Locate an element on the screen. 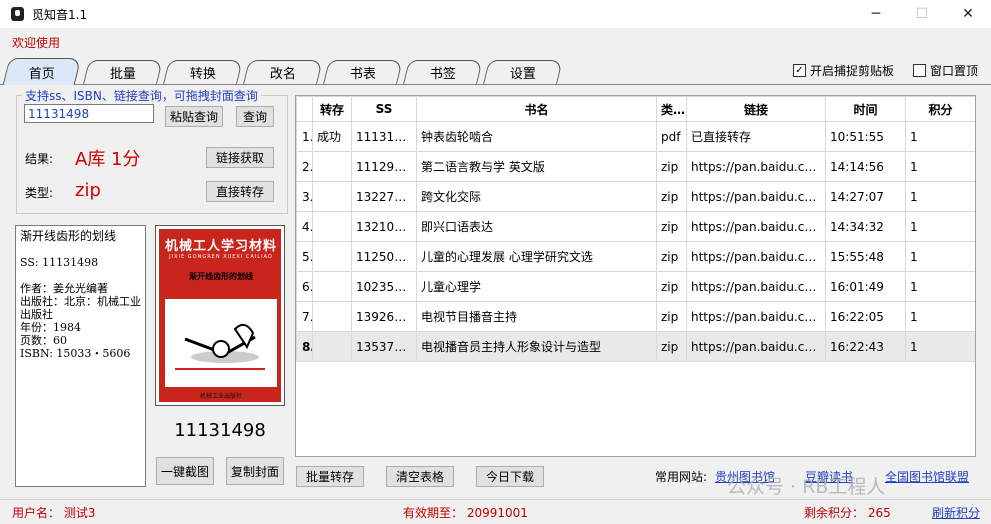 The height and width of the screenshot is (524, 991). col-header-points: 积分 is located at coordinates (940, 109).